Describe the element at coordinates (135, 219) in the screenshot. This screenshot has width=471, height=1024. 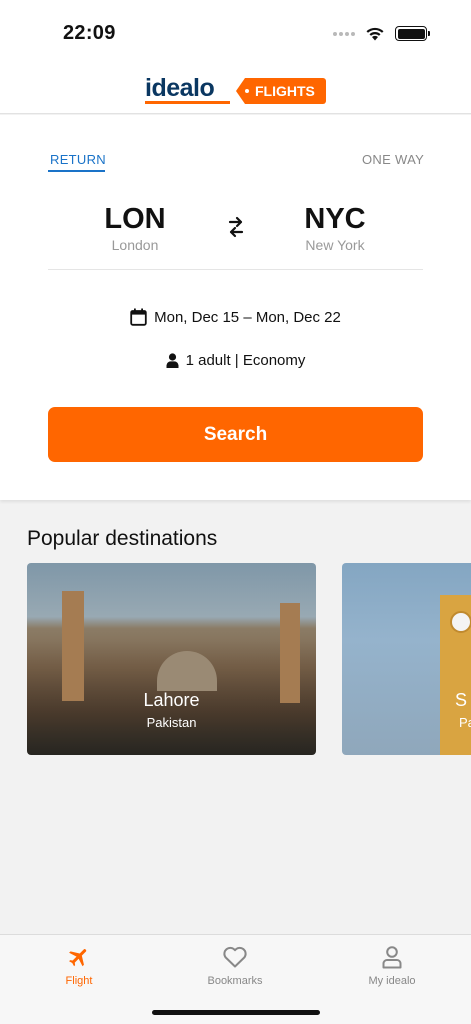
I see `origin-code: LON` at that location.